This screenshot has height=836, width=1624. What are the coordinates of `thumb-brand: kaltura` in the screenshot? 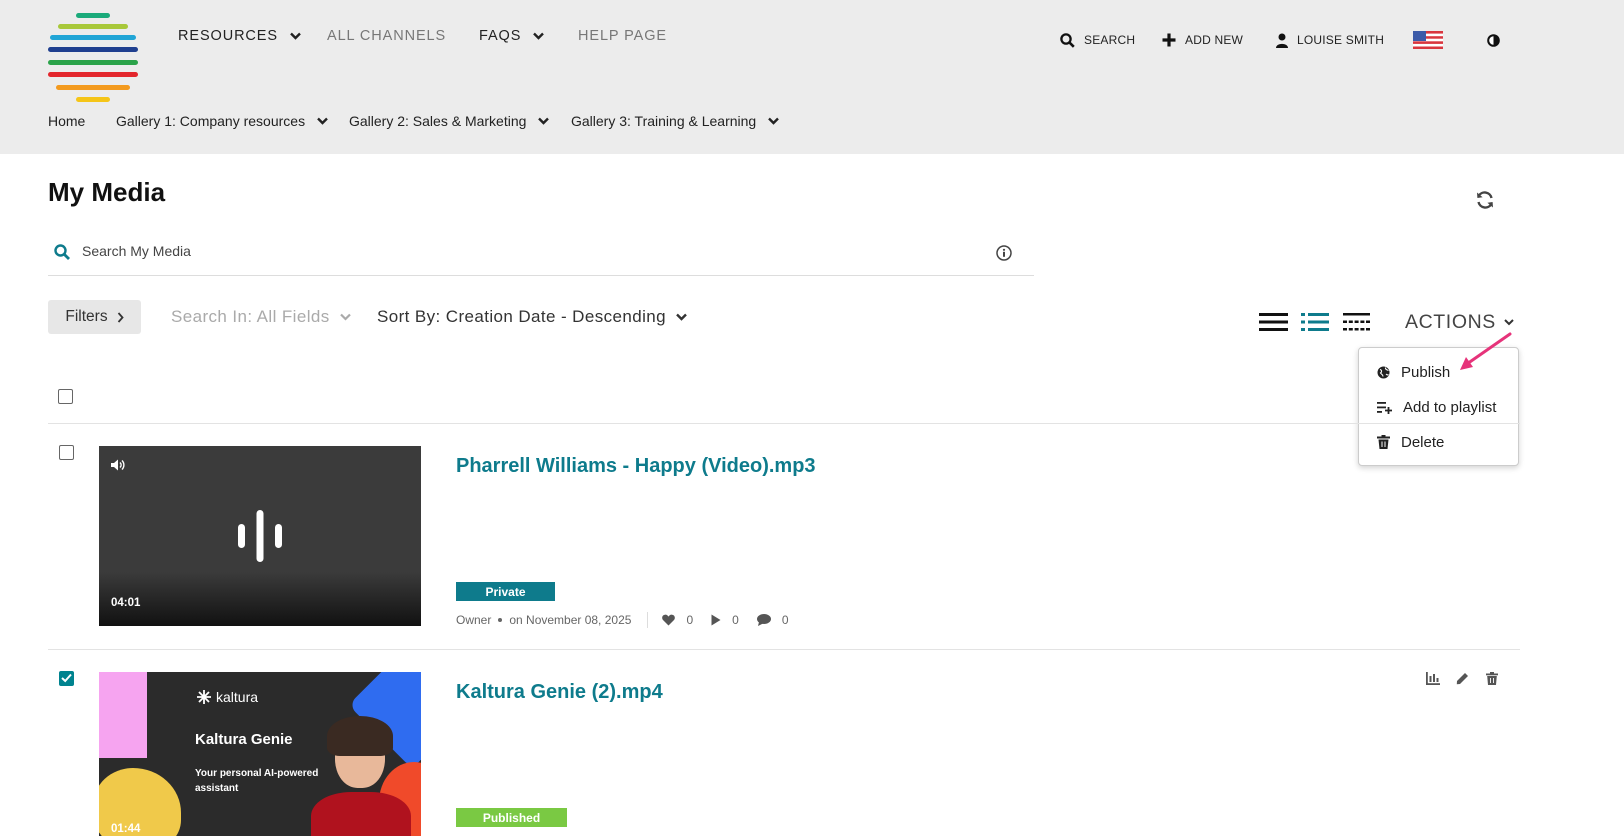 It's located at (237, 697).